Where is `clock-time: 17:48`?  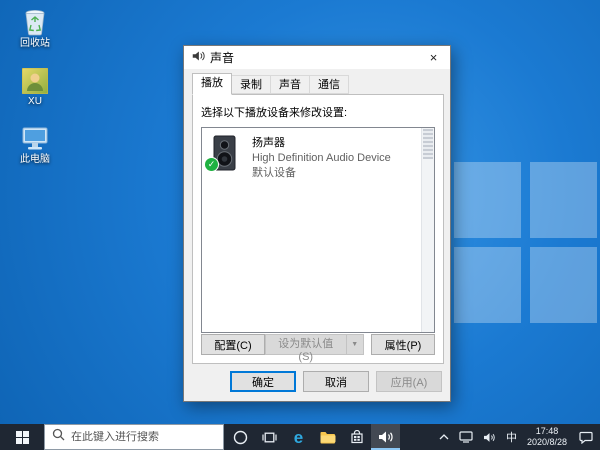
clock-time: 17:48 is located at coordinates (547, 431).